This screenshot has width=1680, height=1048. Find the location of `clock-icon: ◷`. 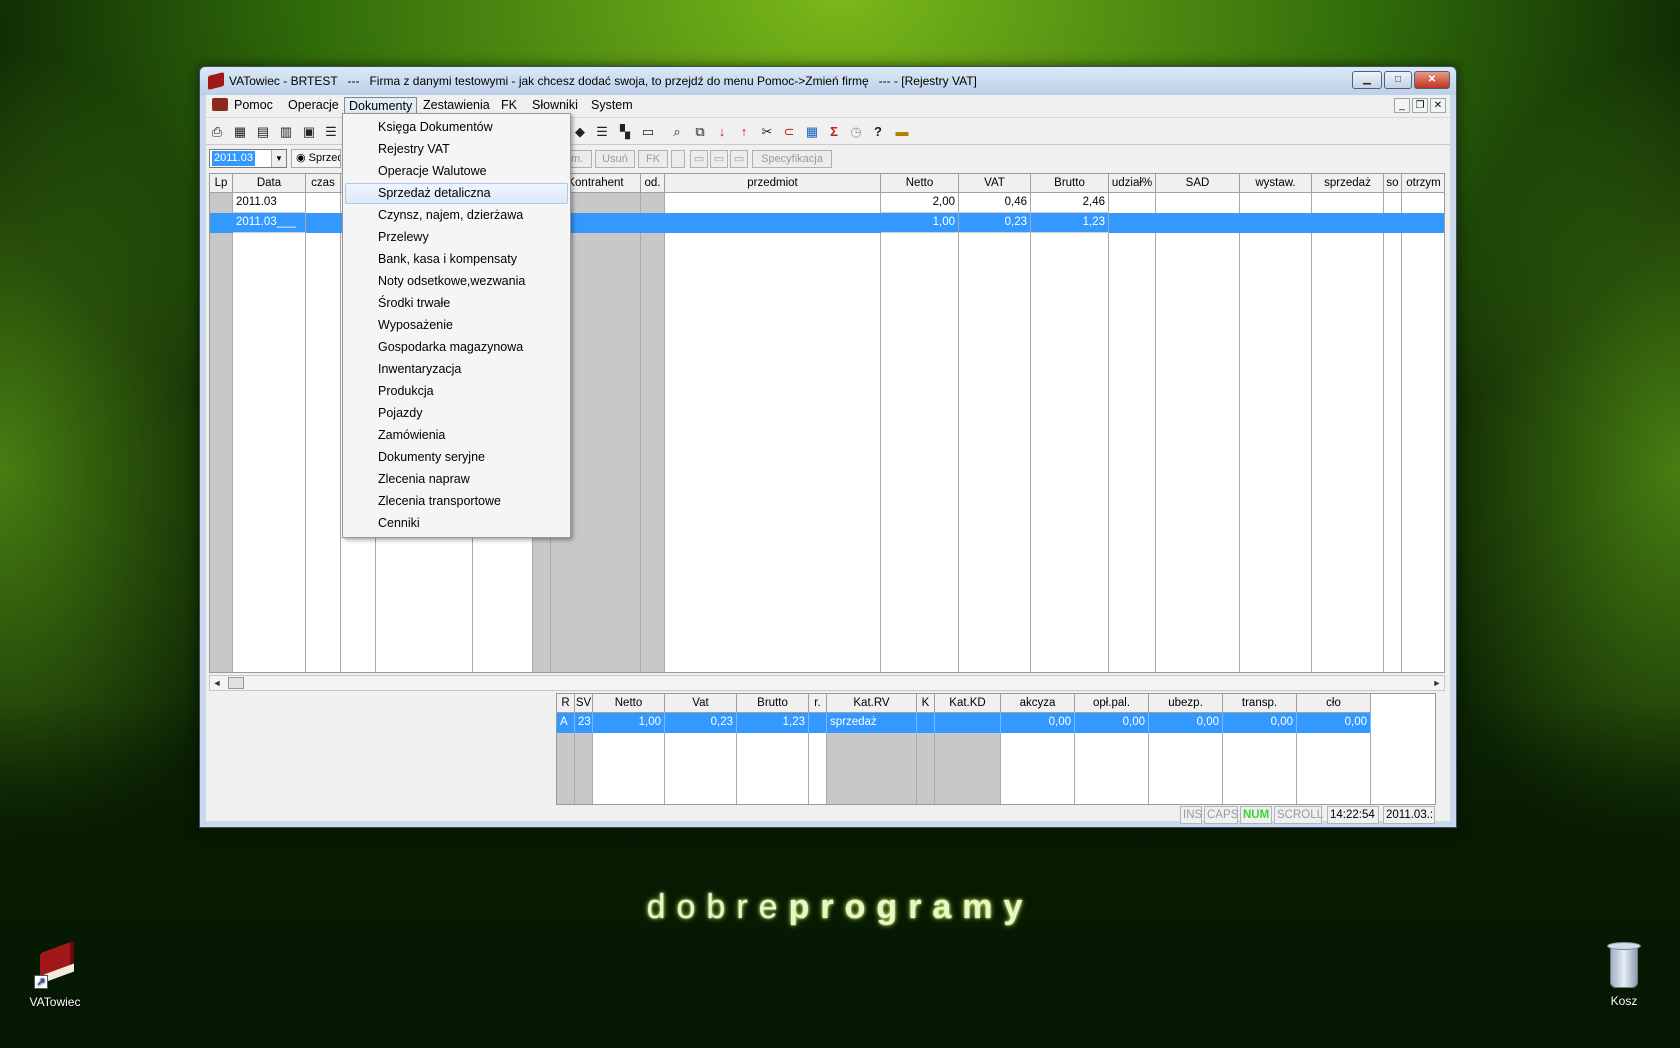

clock-icon: ◷ is located at coordinates (856, 132).